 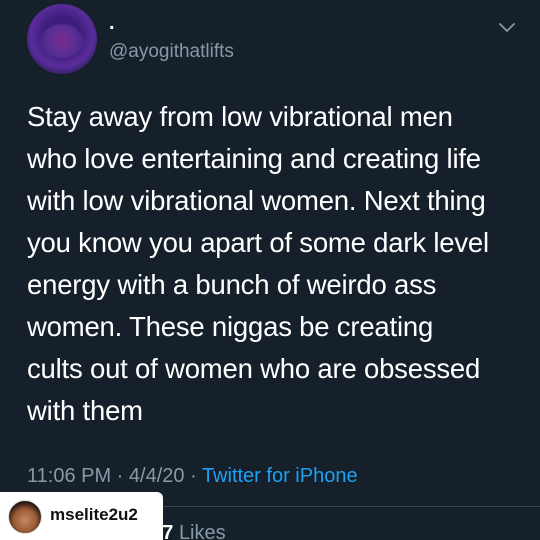 I want to click on tweet-metadata: 11:06 PM · 4/4/20 · Twitter for iPhone, so click(x=192, y=476).